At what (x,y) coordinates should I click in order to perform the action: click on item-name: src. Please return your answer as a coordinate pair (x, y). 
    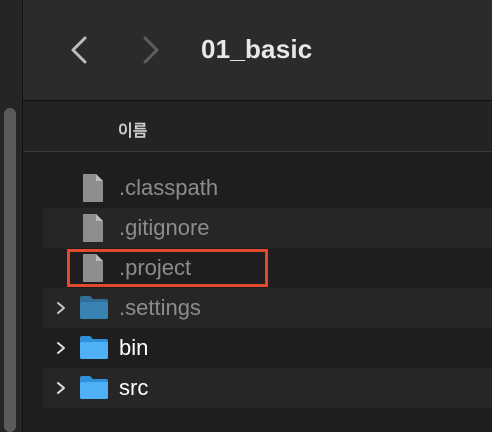
    Looking at the image, I should click on (134, 387).